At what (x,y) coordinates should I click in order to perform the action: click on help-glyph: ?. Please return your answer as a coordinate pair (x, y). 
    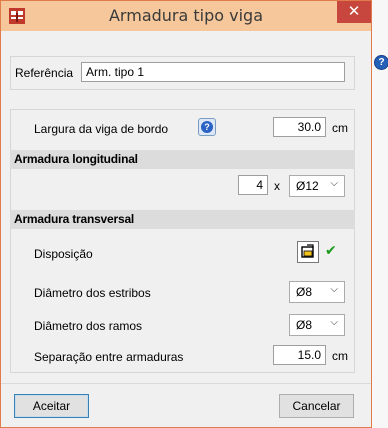
    Looking at the image, I should click on (207, 127).